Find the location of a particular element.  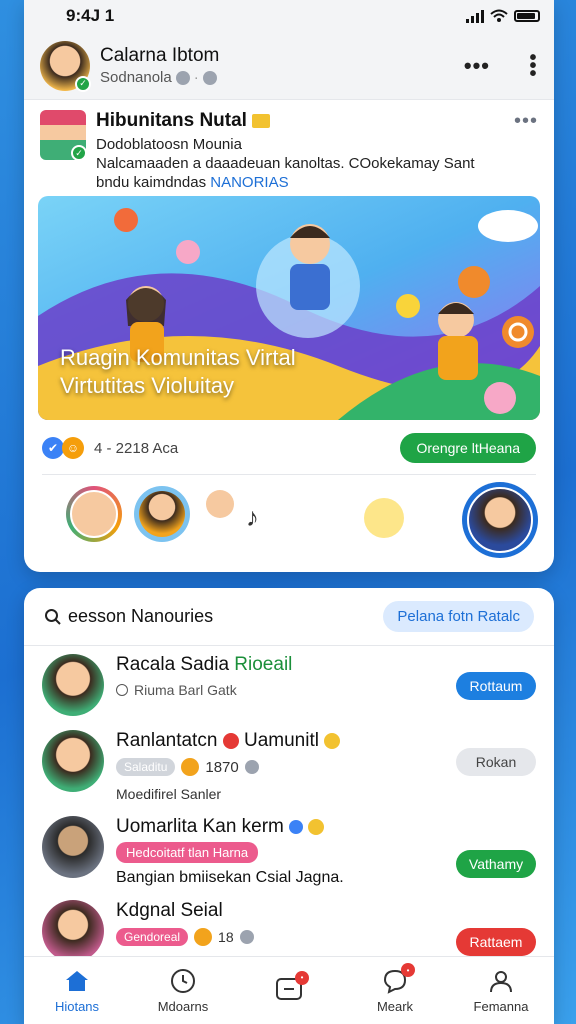

friend-name-suffix: Uamunitl is located at coordinates (281, 740).